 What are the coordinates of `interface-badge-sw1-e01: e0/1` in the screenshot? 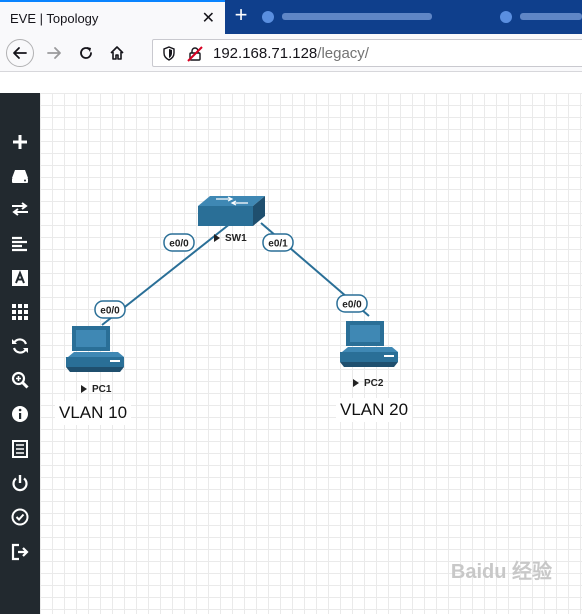 It's located at (278, 242).